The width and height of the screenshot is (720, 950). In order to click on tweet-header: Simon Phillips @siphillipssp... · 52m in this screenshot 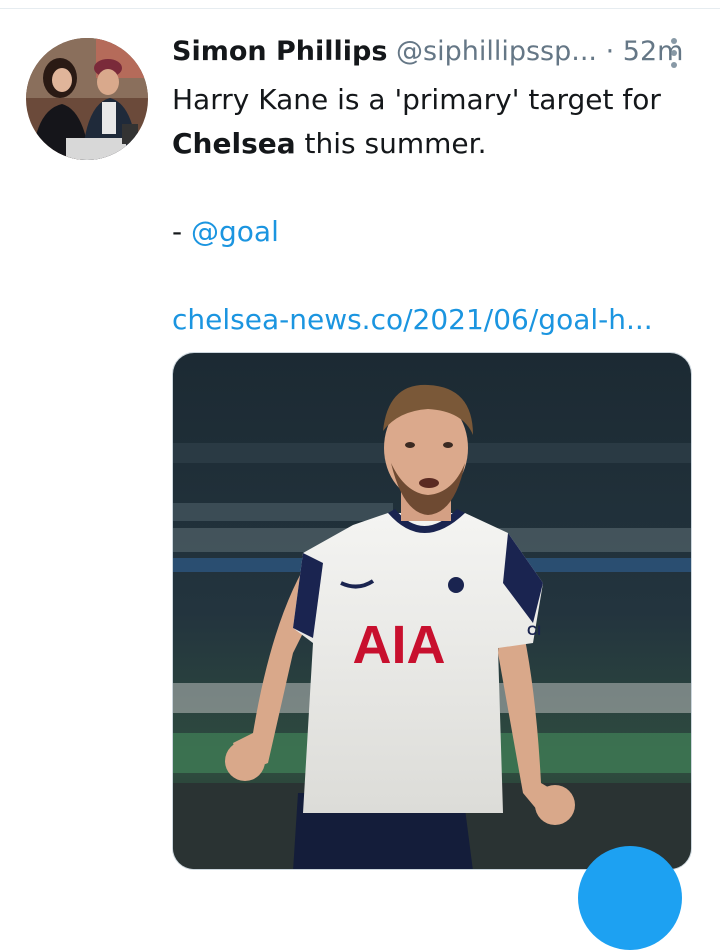, I will do `click(427, 52)`.